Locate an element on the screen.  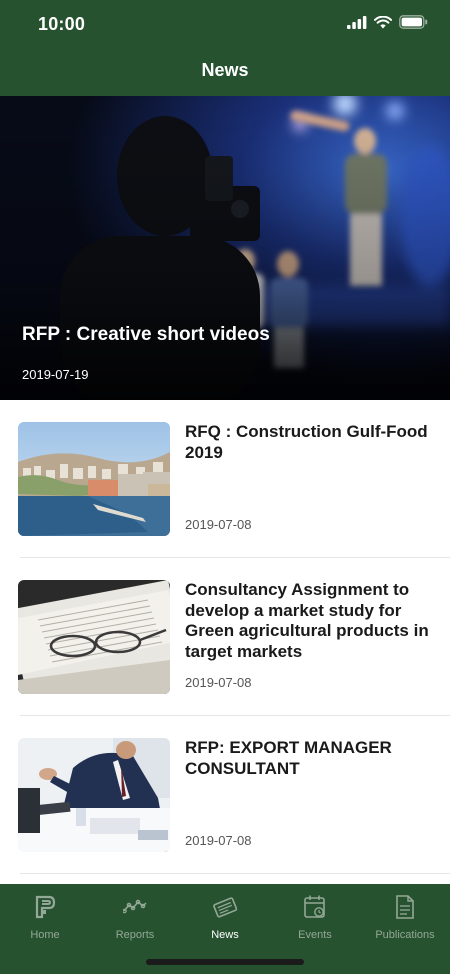
status-icons is located at coordinates (387, 22).